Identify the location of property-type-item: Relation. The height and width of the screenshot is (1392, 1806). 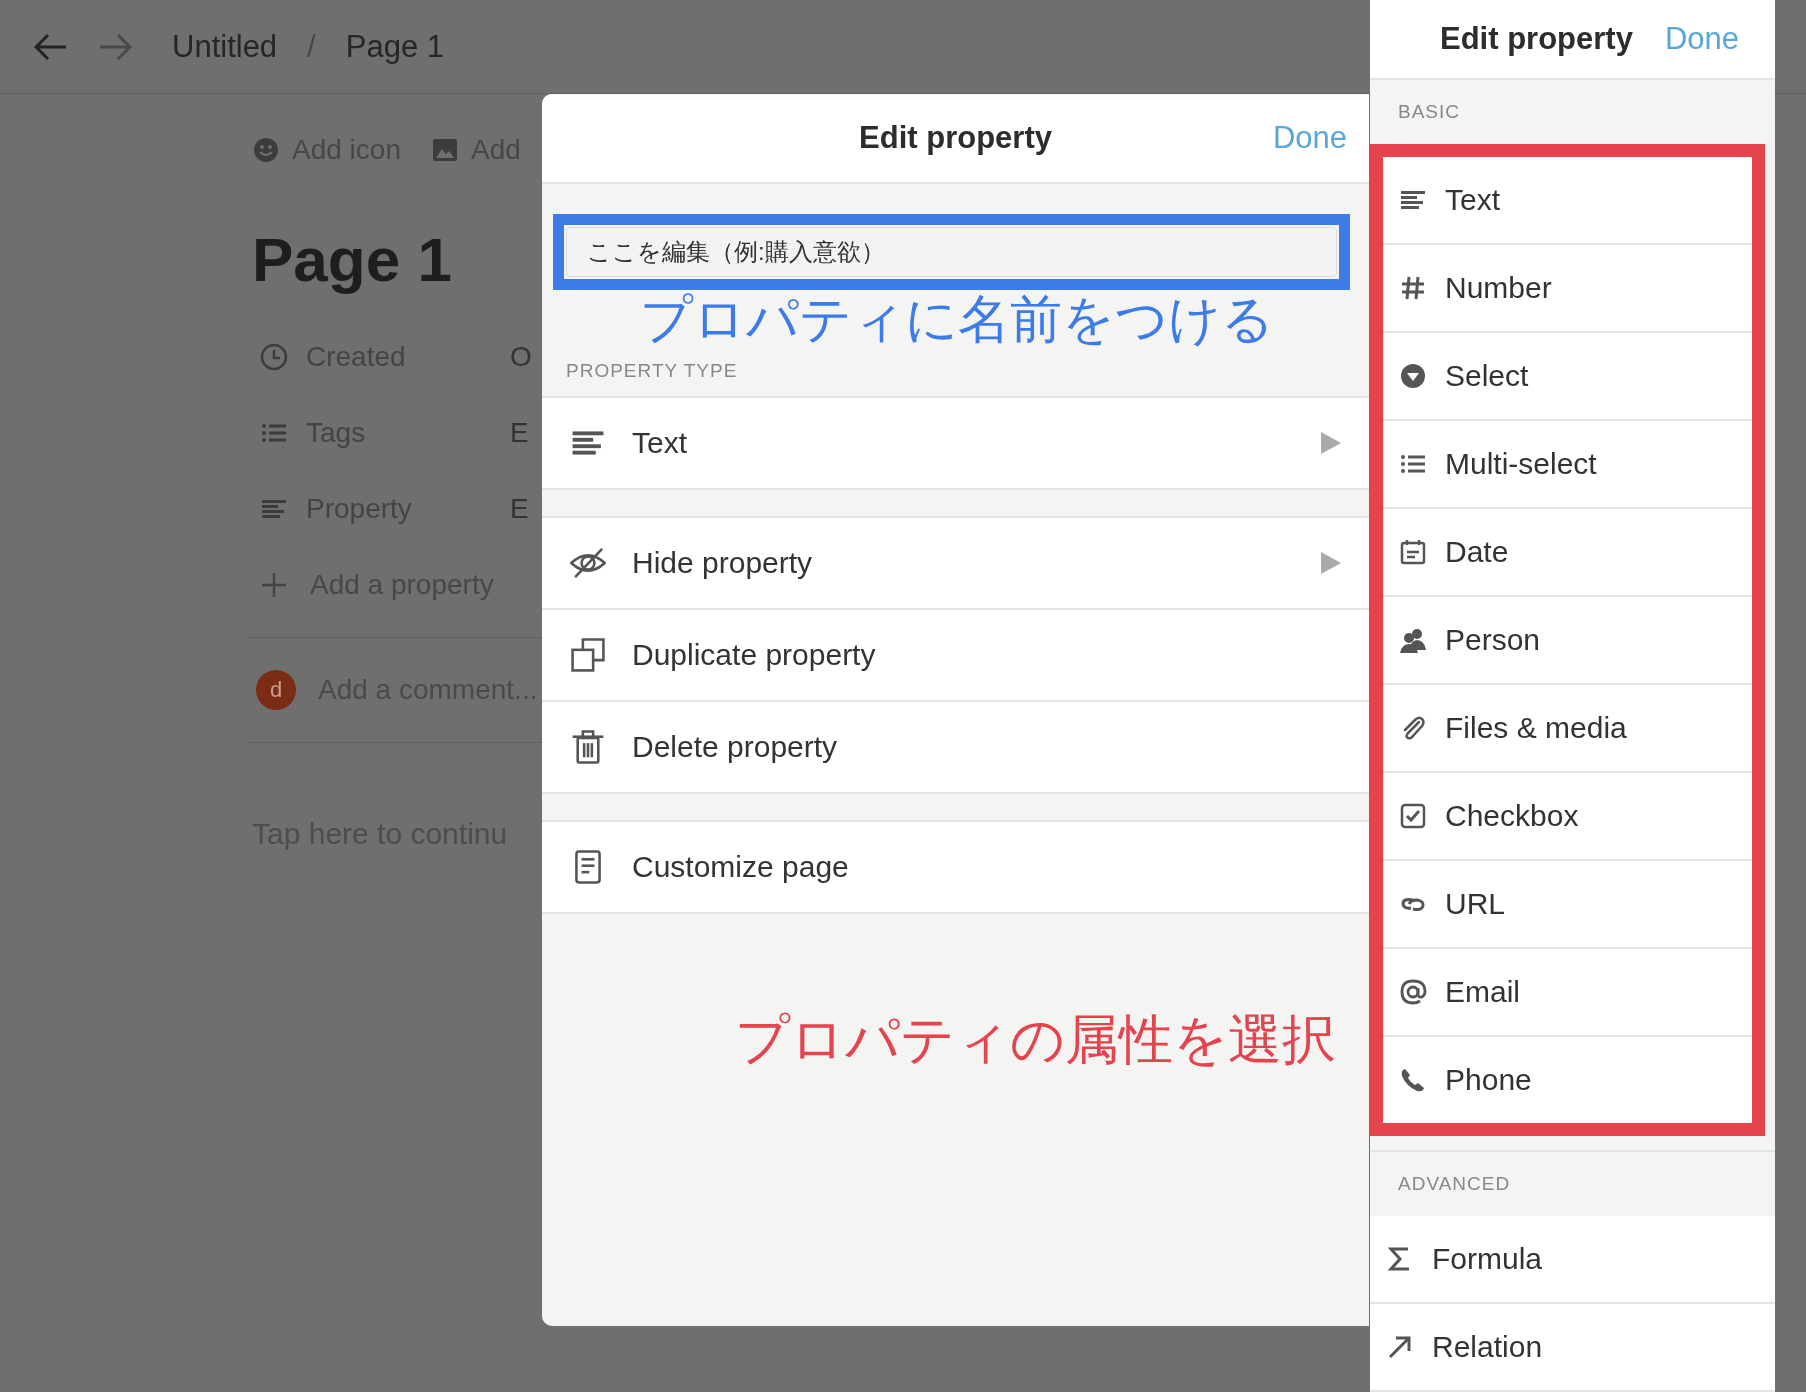
(1572, 1348).